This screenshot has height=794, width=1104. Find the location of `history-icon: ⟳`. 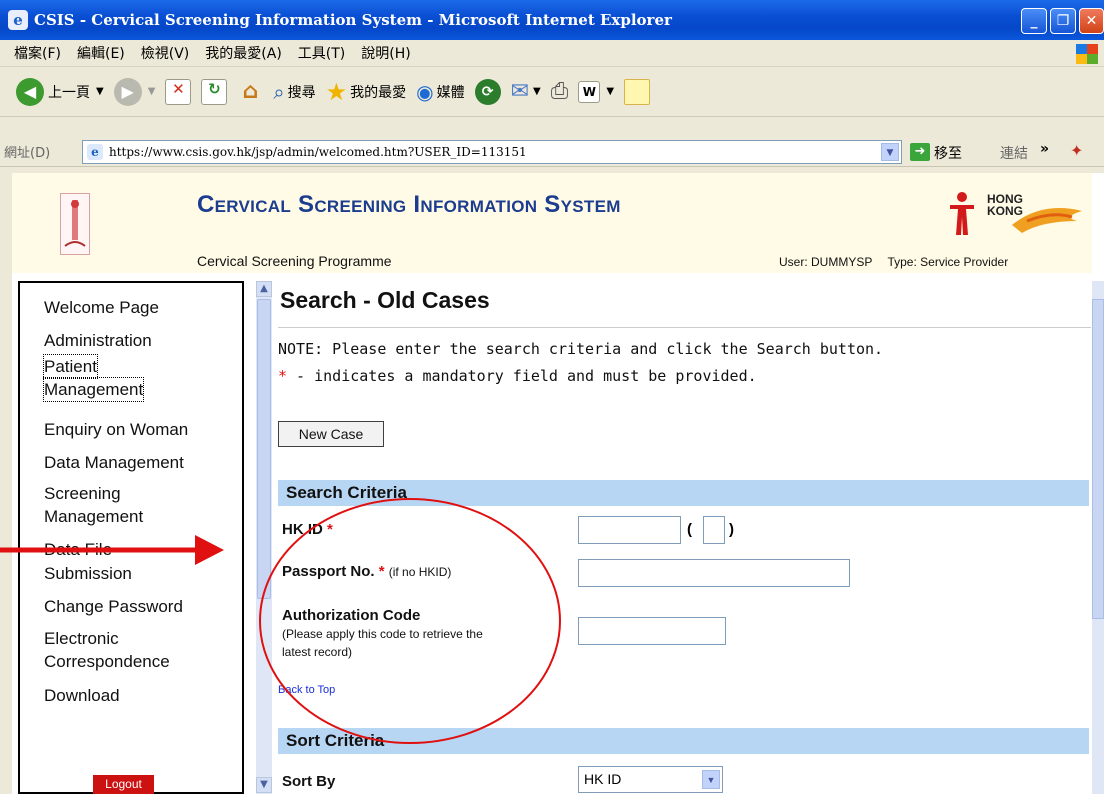

history-icon: ⟳ is located at coordinates (487, 91).